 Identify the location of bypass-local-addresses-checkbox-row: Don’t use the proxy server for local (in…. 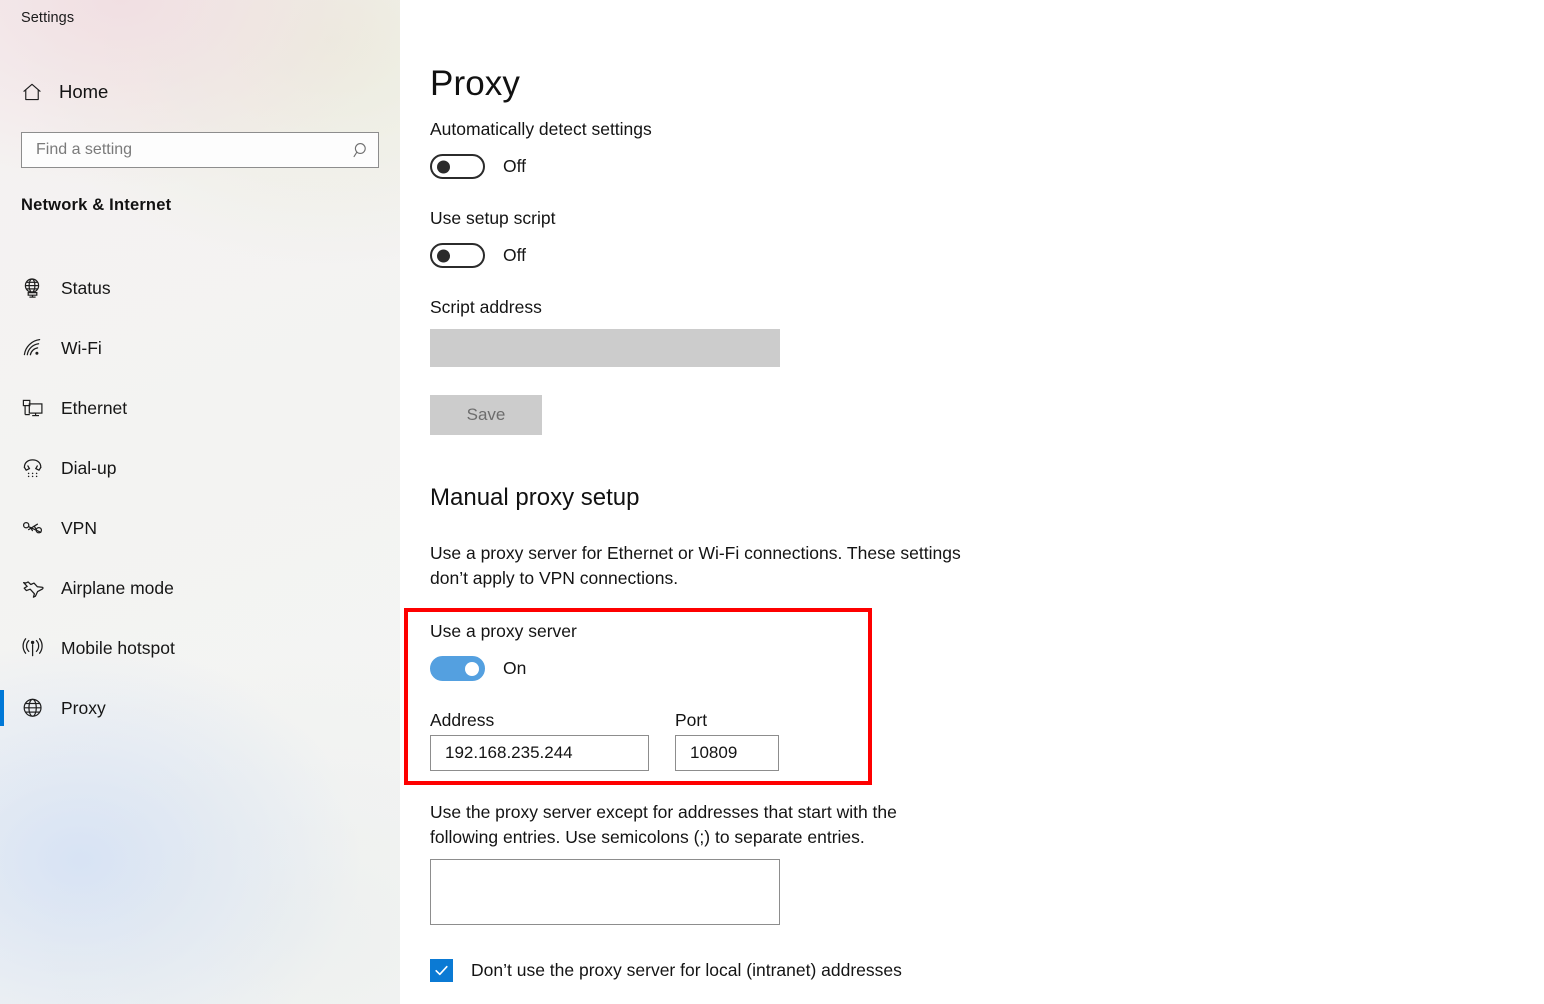
(666, 970).